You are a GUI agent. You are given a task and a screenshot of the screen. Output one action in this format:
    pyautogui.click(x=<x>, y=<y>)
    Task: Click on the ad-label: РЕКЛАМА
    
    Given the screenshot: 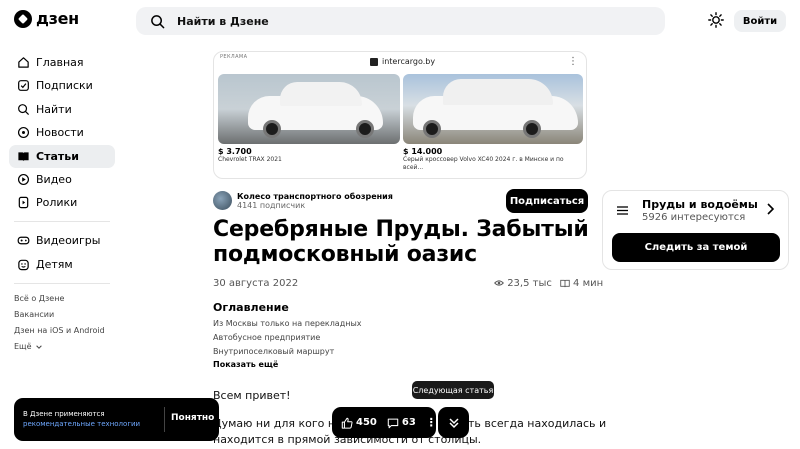 What is the action you would take?
    pyautogui.click(x=234, y=57)
    